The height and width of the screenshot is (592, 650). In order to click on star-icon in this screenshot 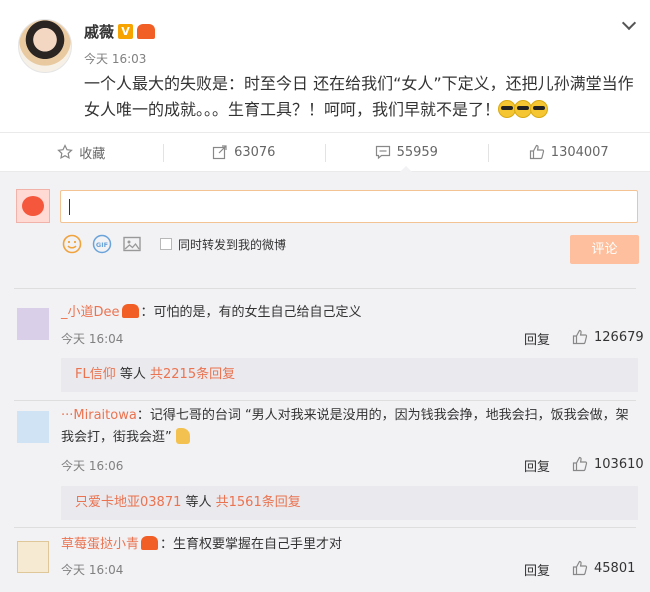, I will do `click(65, 152)`.